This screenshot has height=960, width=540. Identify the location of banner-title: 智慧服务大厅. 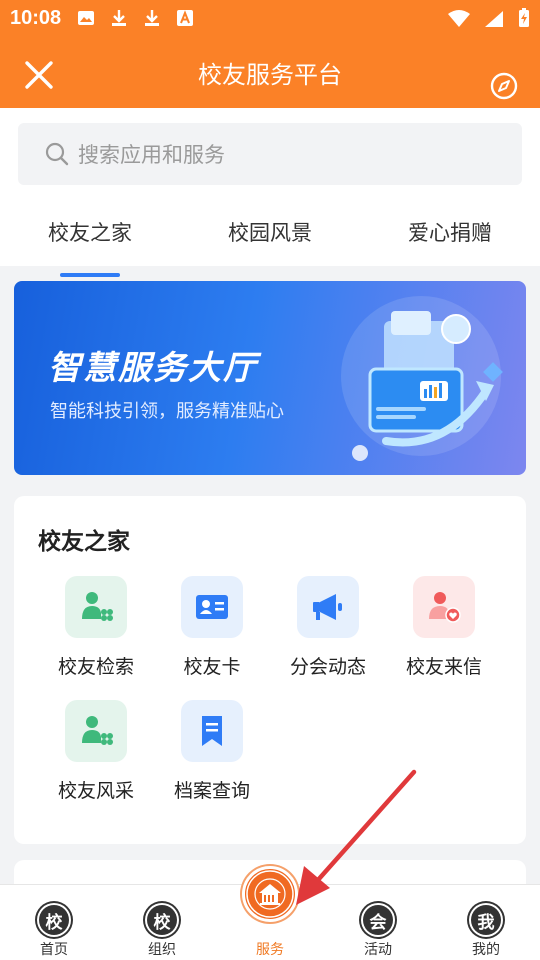
(153, 367).